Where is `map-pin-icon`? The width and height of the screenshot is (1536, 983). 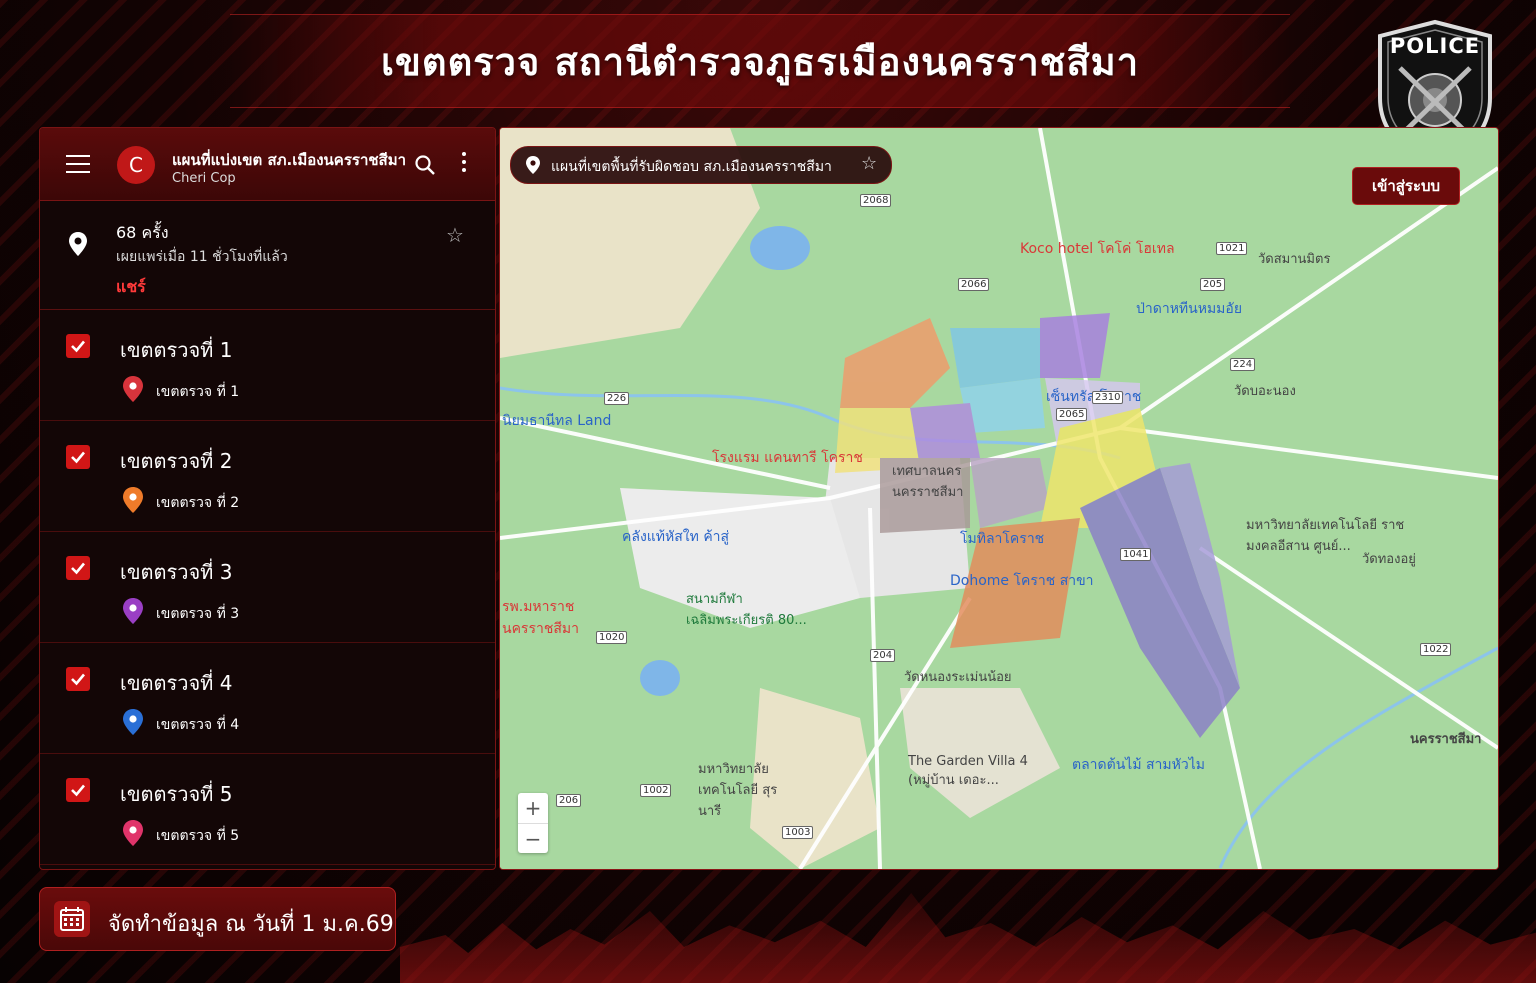 map-pin-icon is located at coordinates (533, 165).